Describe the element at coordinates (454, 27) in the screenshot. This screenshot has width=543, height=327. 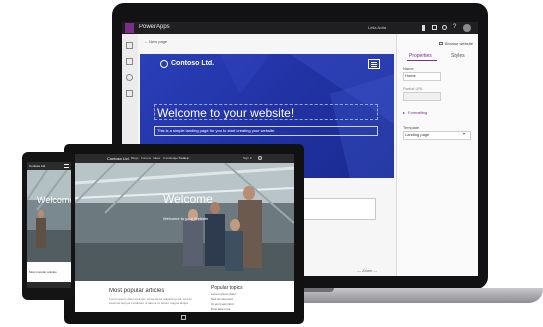
I see `help-icon: ?` at that location.